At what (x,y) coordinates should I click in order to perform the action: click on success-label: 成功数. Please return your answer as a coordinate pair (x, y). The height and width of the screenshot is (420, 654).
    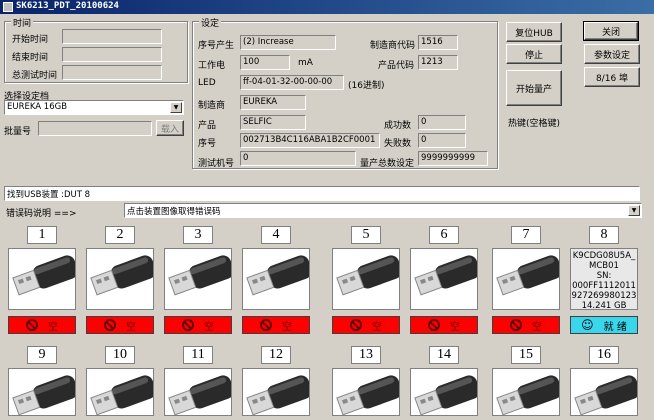
    Looking at the image, I should click on (398, 126).